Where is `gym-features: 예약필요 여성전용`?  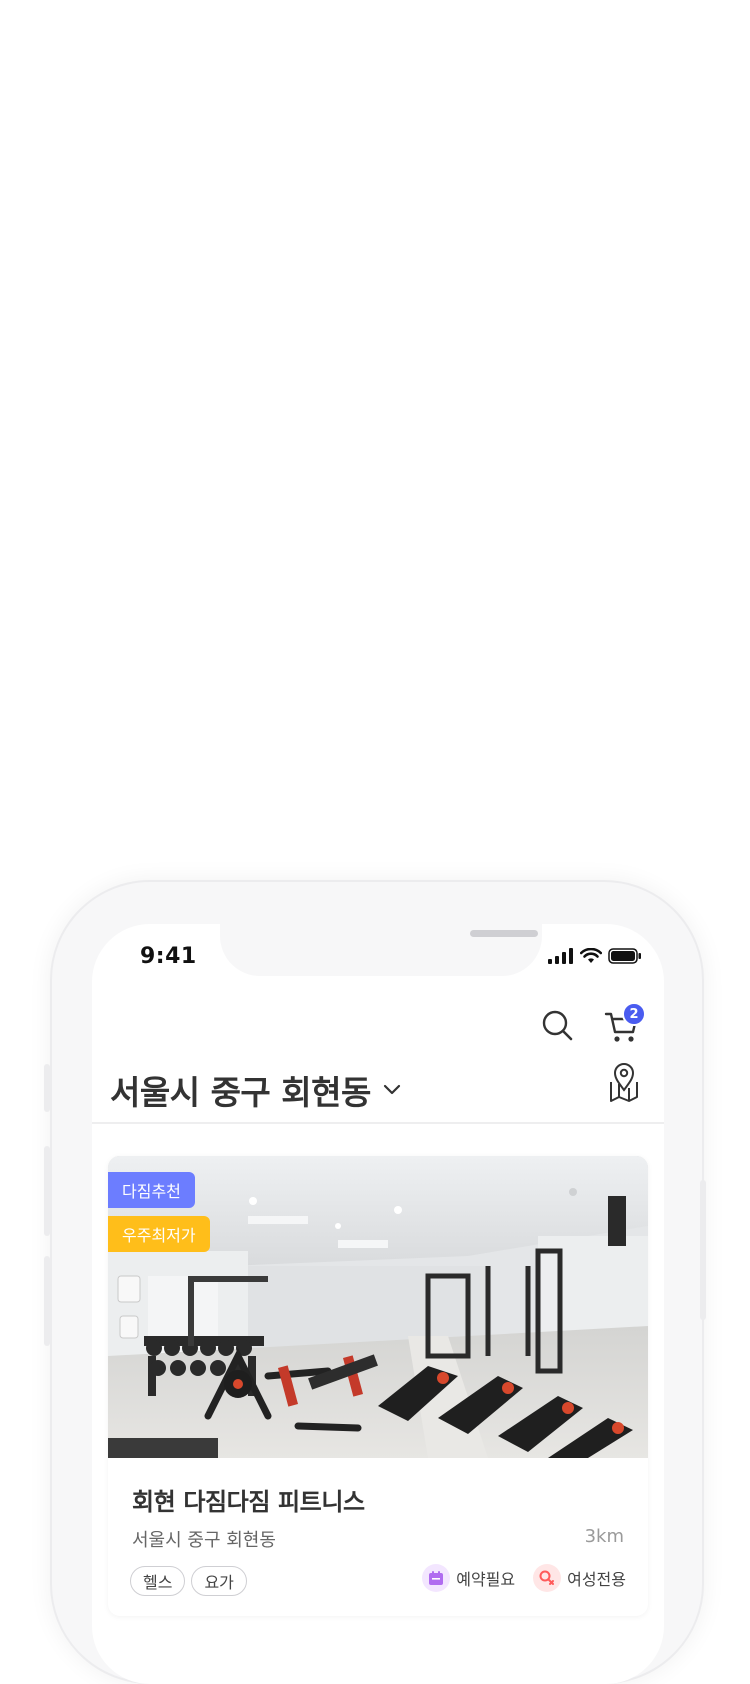
gym-features: 예약필요 여성전용 is located at coordinates (524, 1578).